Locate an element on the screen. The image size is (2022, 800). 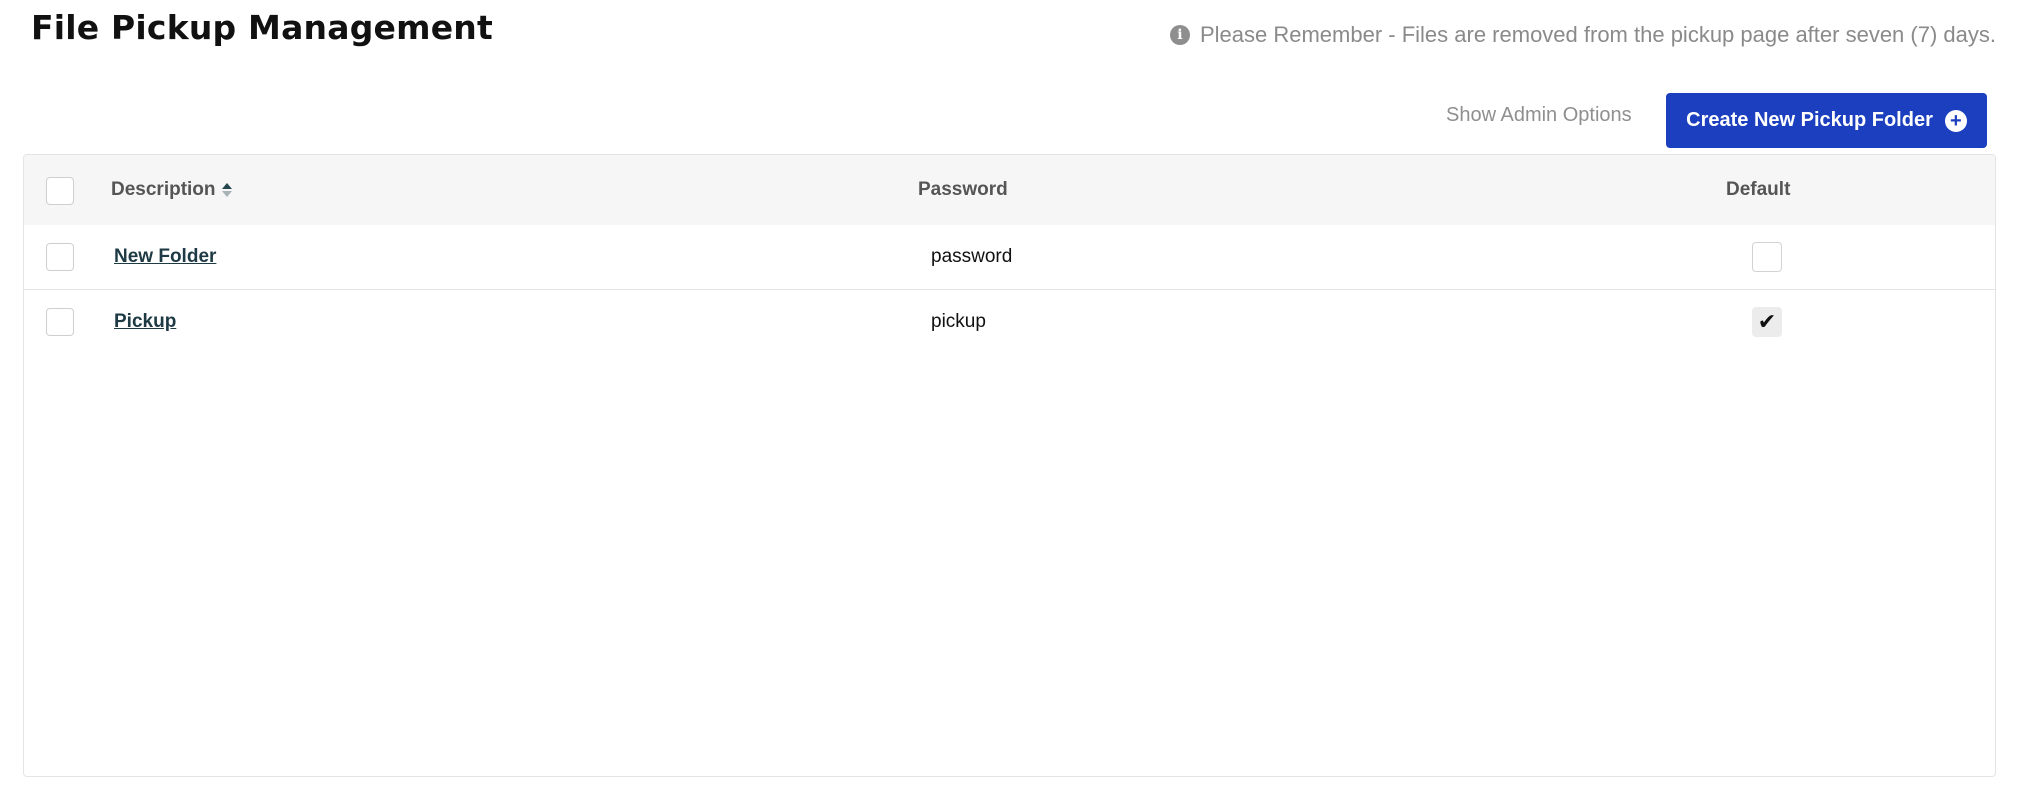
folder-password: pickup is located at coordinates (958, 321).